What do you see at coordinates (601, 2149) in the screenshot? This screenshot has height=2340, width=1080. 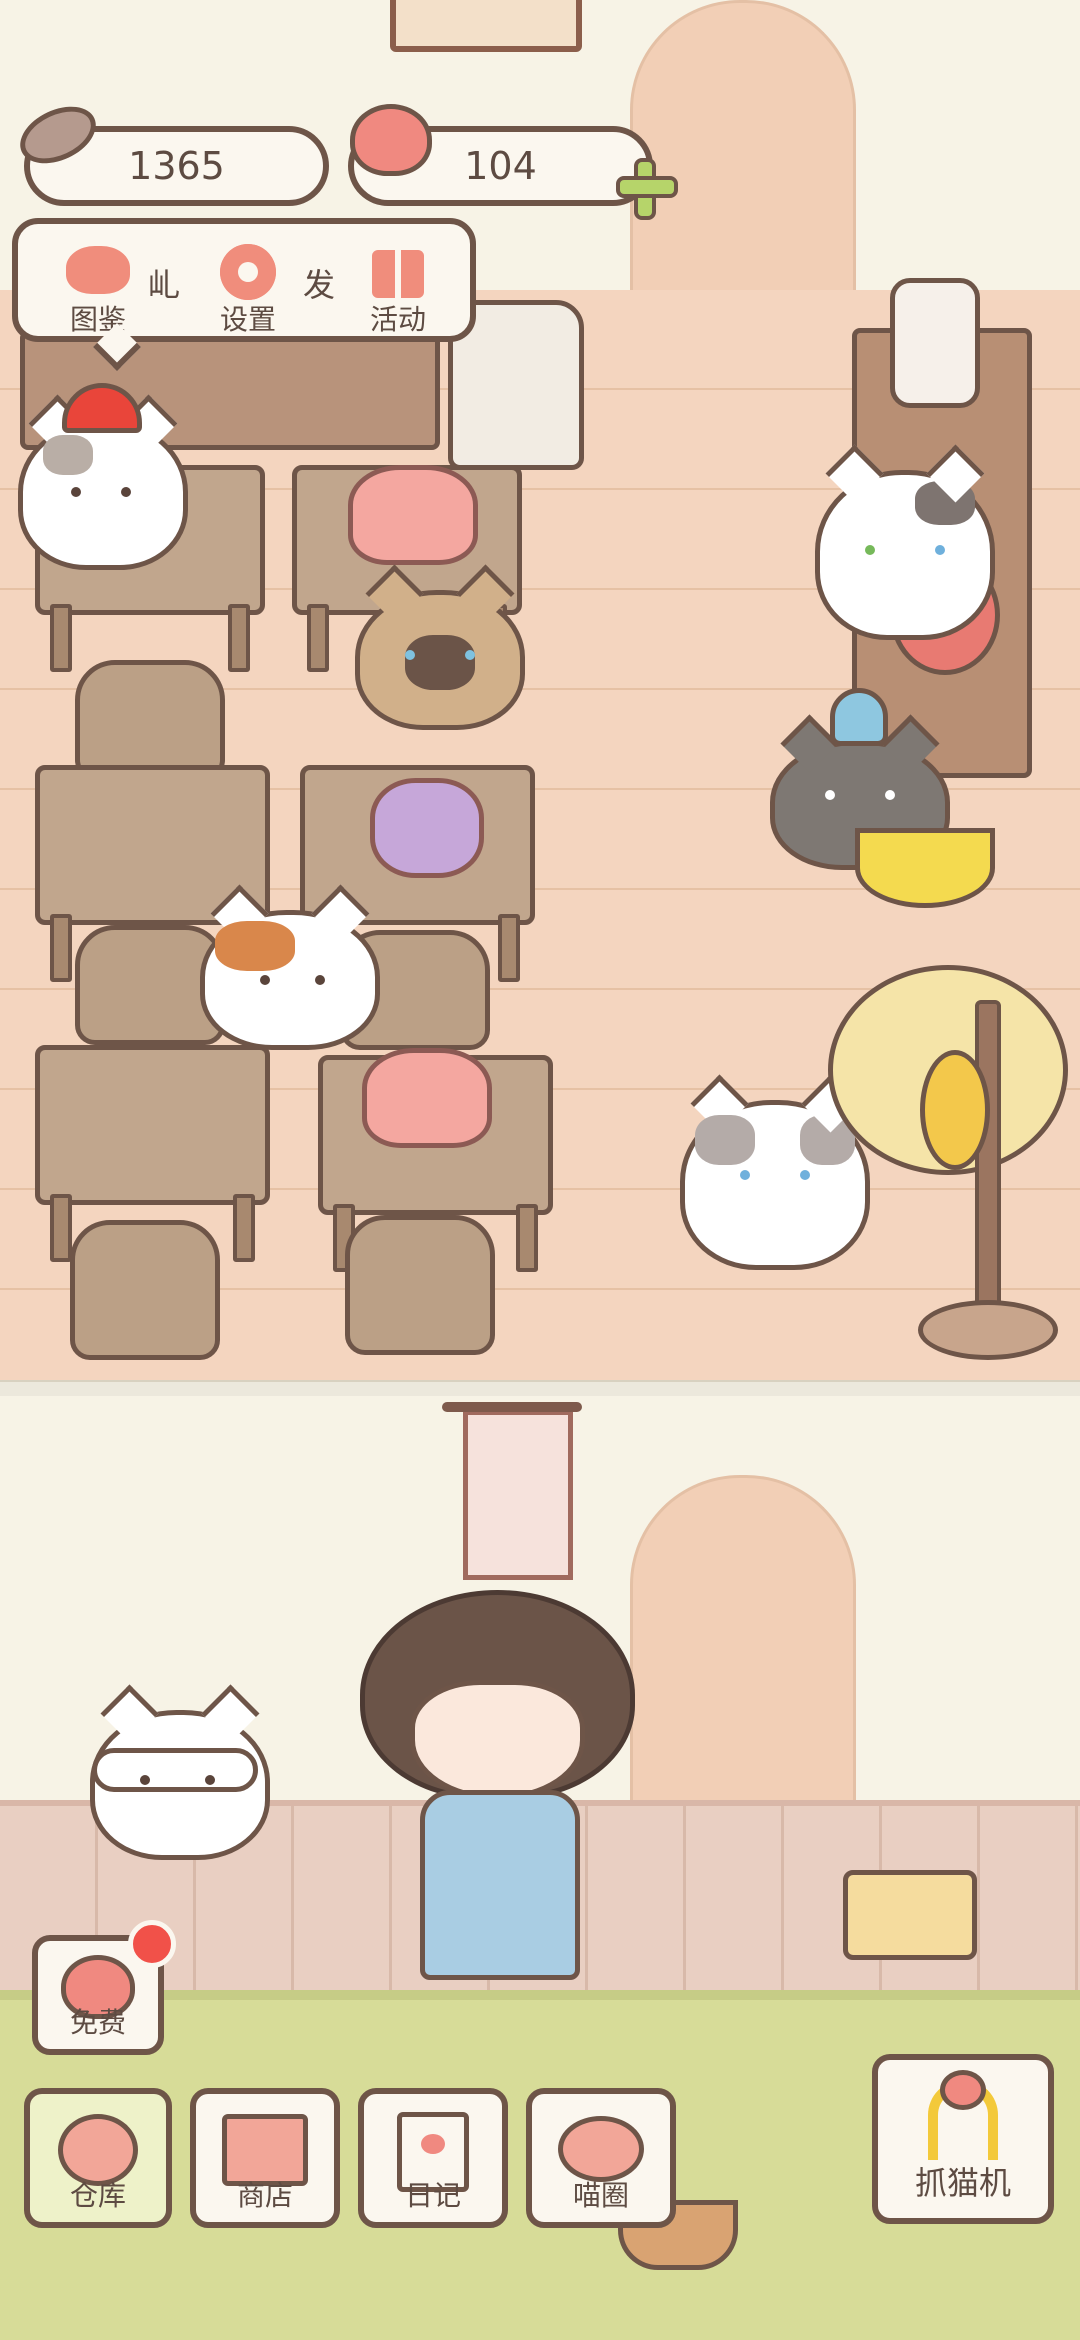 I see `cat-planet-icon` at bounding box center [601, 2149].